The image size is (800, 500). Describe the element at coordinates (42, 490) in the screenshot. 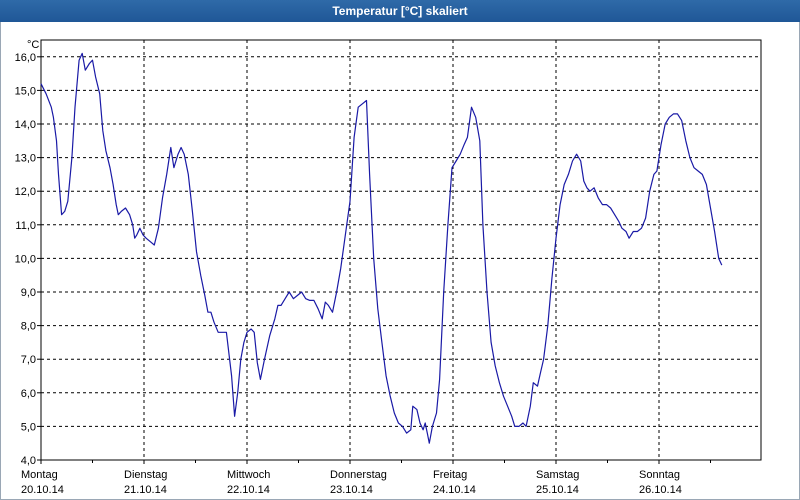

I see `x-tick-date: 20.10.14` at that location.